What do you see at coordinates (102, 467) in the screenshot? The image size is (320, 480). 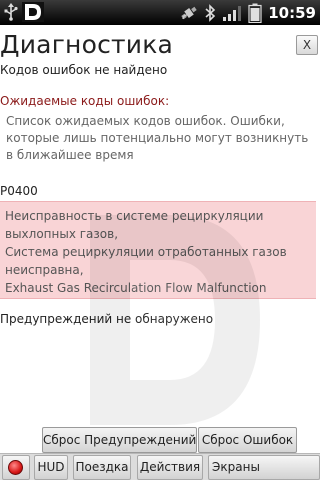 I see `tab-trip: Поездка` at bounding box center [102, 467].